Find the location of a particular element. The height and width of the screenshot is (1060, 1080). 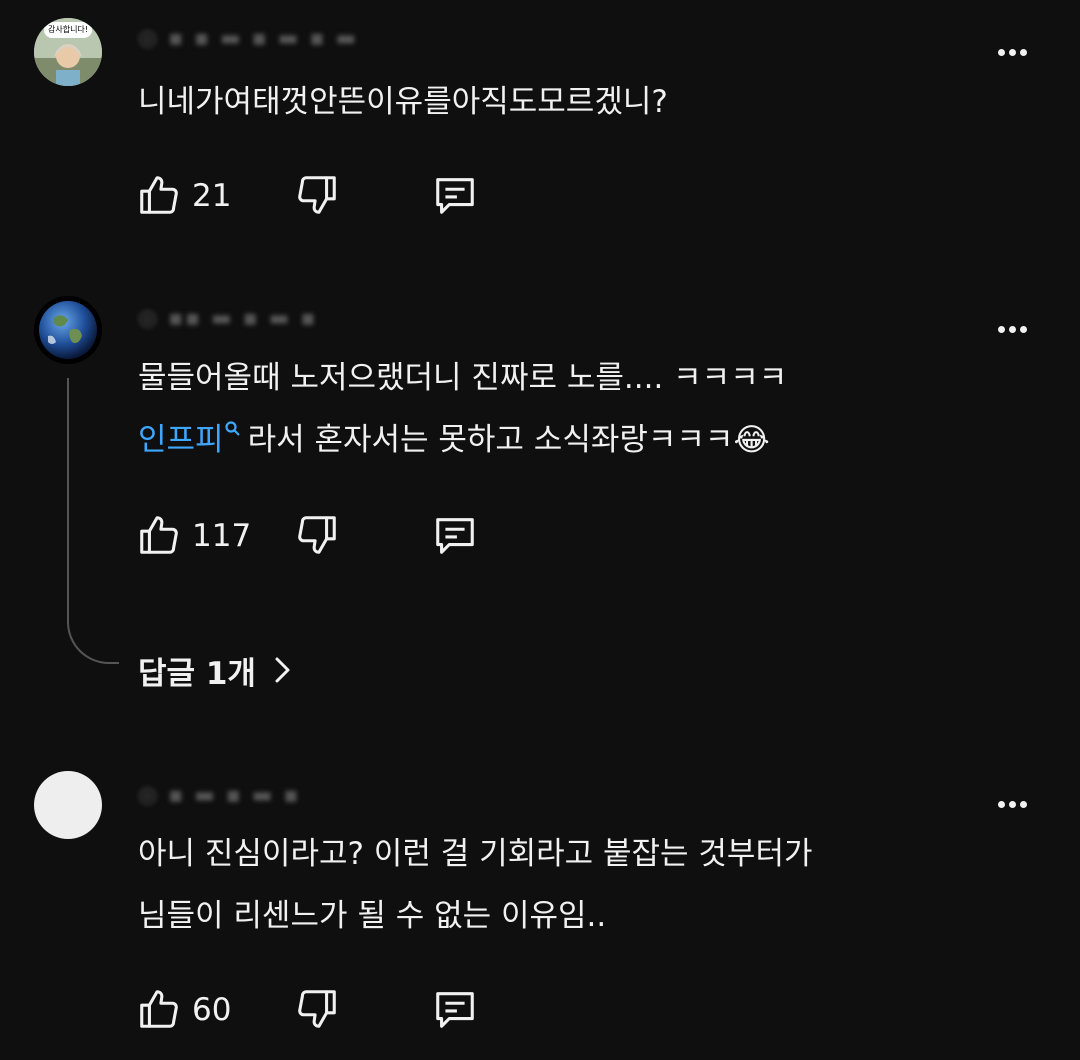

avatar: 감사합니다! is located at coordinates (68, 52).